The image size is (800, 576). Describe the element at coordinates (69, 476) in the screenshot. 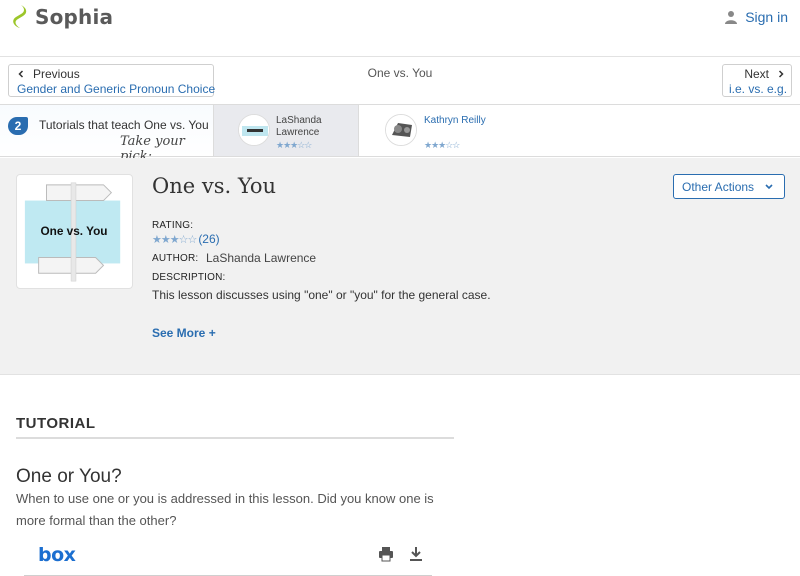

I see `tutorial-heading: One or You?` at that location.